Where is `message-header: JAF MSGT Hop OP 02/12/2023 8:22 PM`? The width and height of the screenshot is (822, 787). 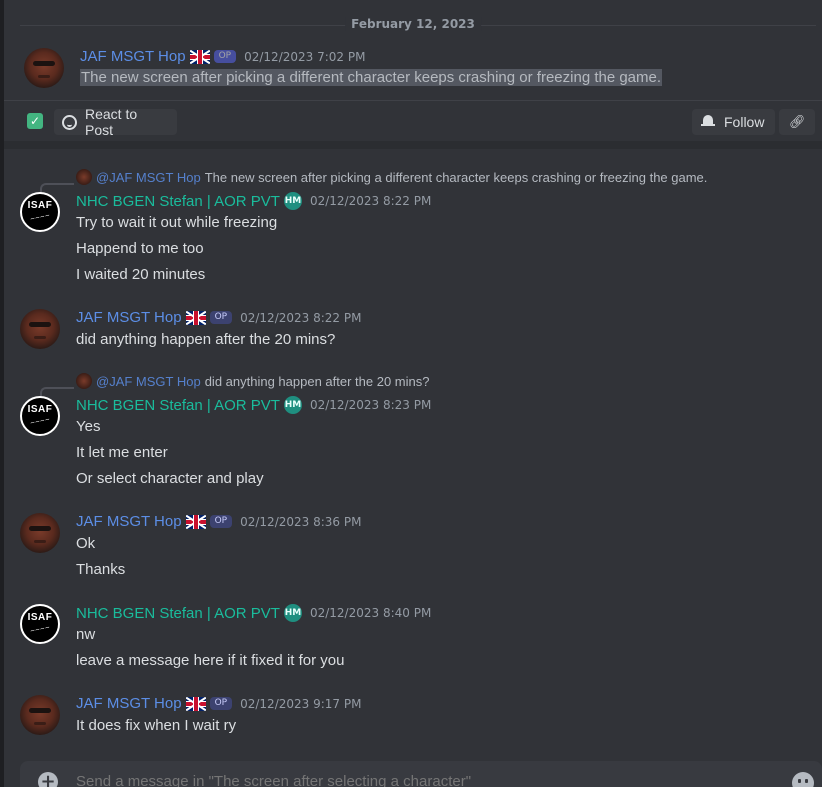 message-header: JAF MSGT Hop OP 02/12/2023 8:22 PM is located at coordinates (218, 317).